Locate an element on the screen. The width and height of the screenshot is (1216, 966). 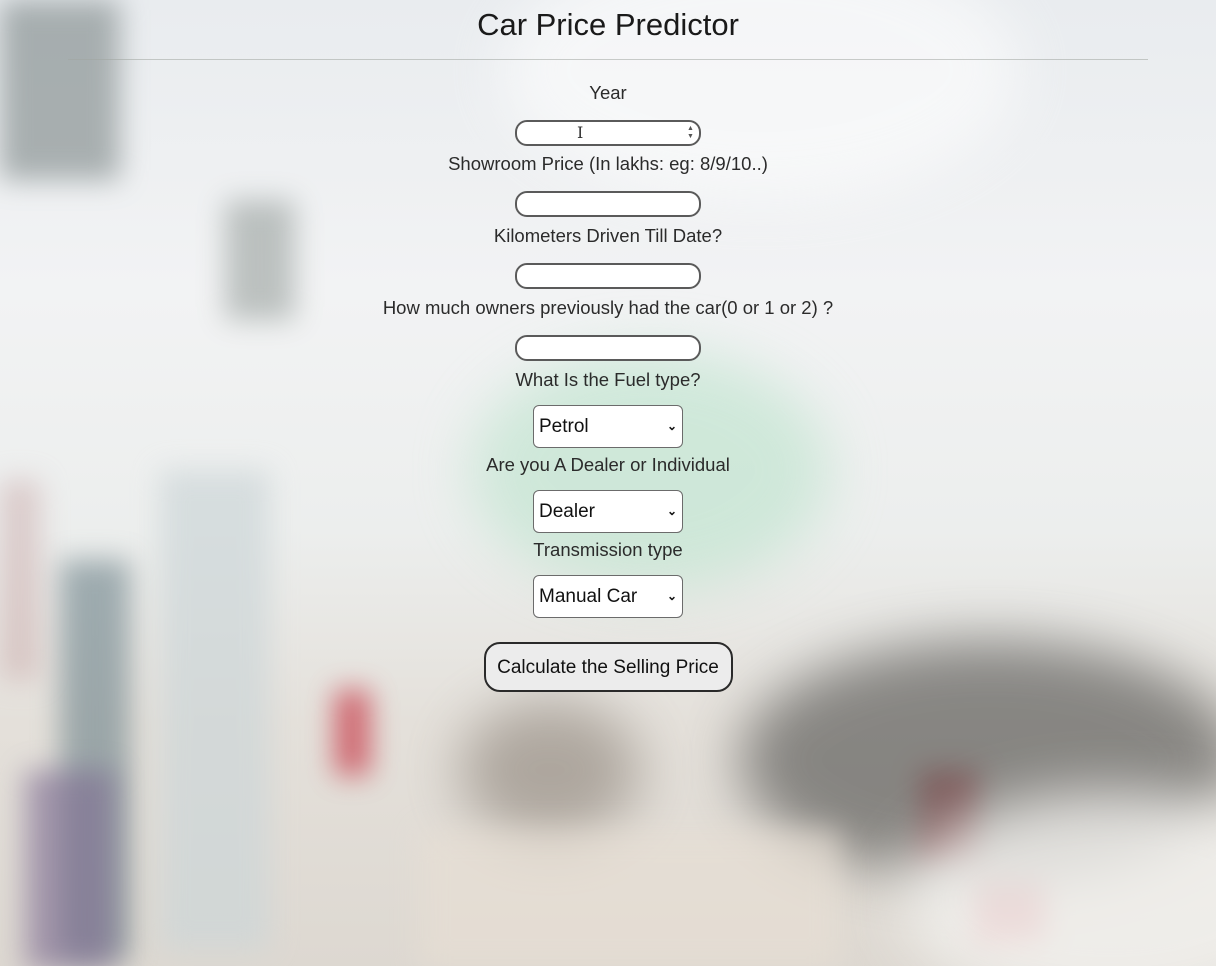
fuel-type-selected: Petrol is located at coordinates (564, 426).